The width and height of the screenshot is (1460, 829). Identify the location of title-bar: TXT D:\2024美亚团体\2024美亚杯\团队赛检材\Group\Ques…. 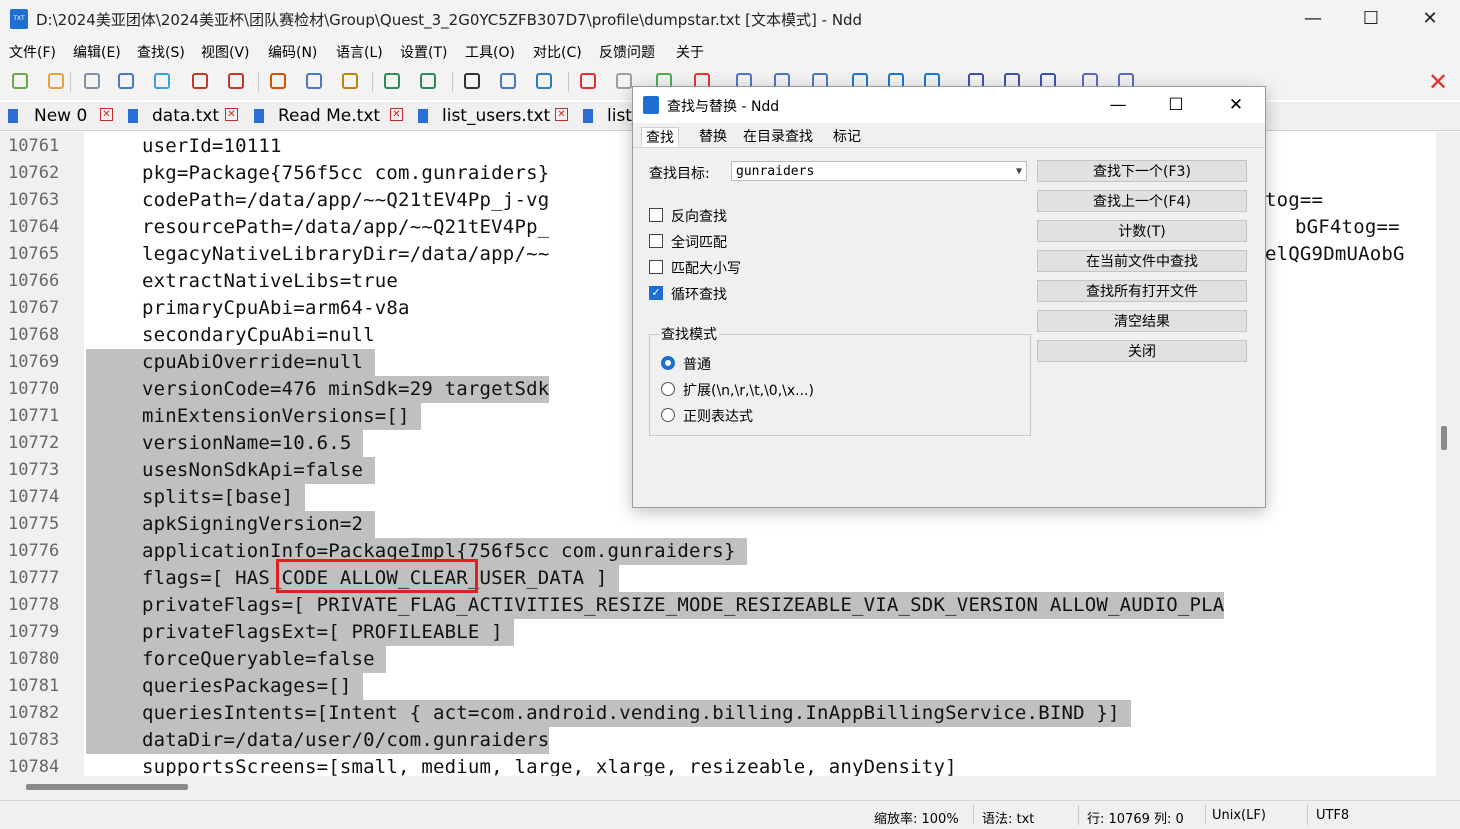
(730, 19).